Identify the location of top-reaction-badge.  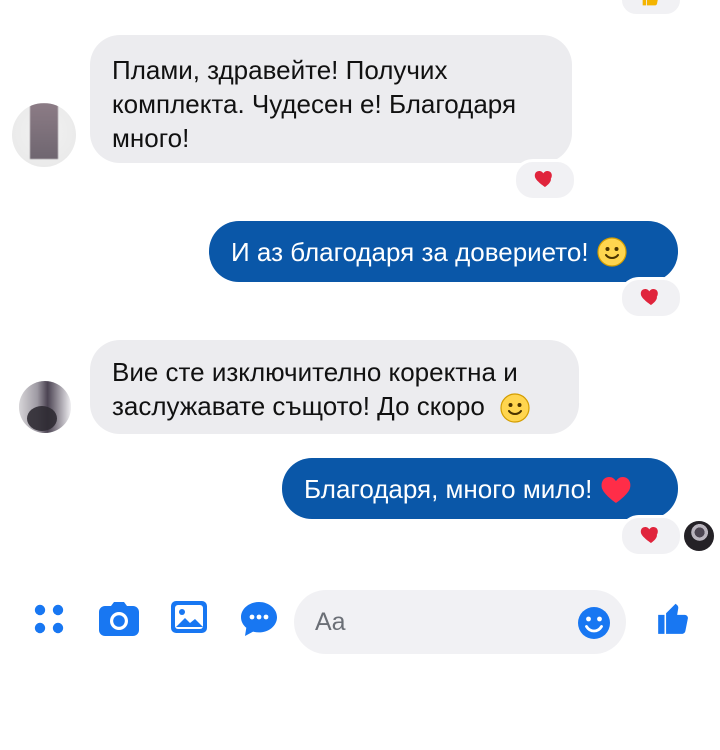
(651, 8).